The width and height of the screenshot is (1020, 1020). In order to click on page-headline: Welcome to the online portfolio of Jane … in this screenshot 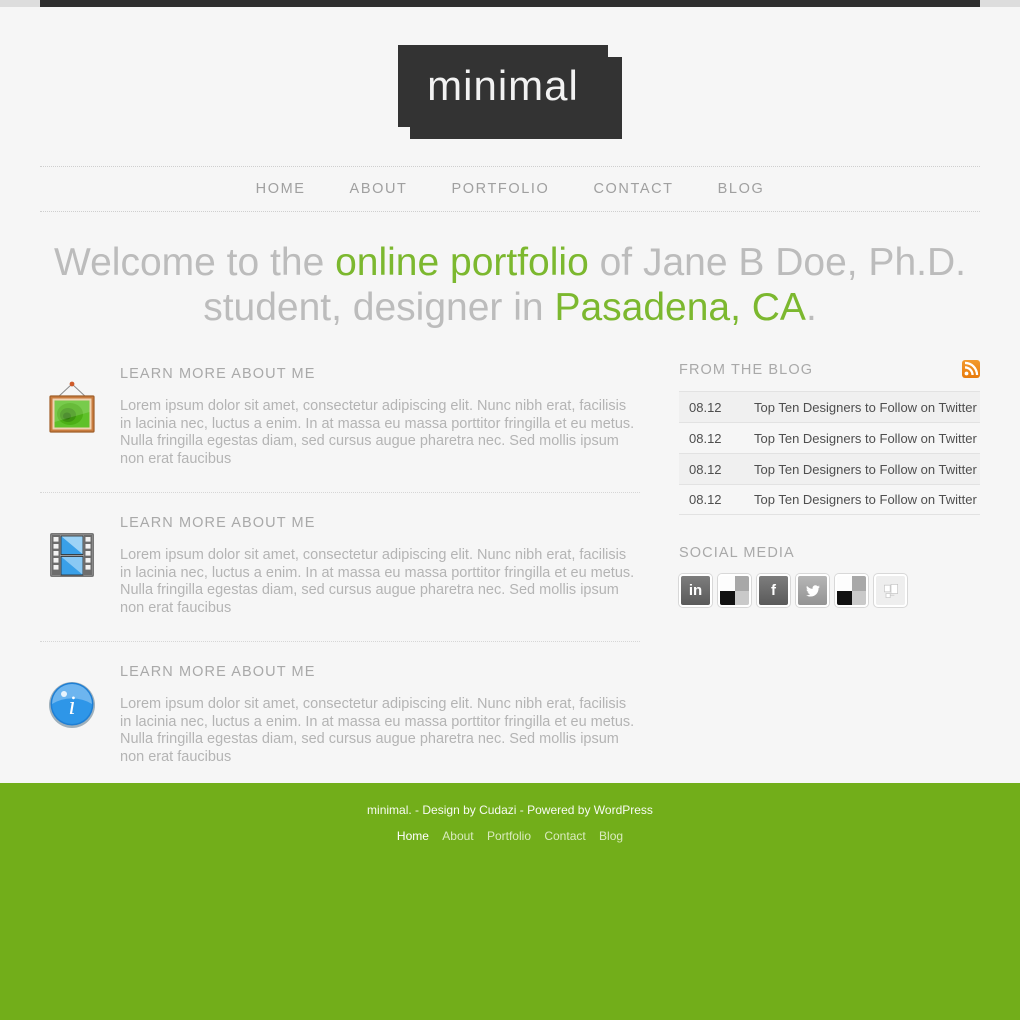, I will do `click(510, 285)`.